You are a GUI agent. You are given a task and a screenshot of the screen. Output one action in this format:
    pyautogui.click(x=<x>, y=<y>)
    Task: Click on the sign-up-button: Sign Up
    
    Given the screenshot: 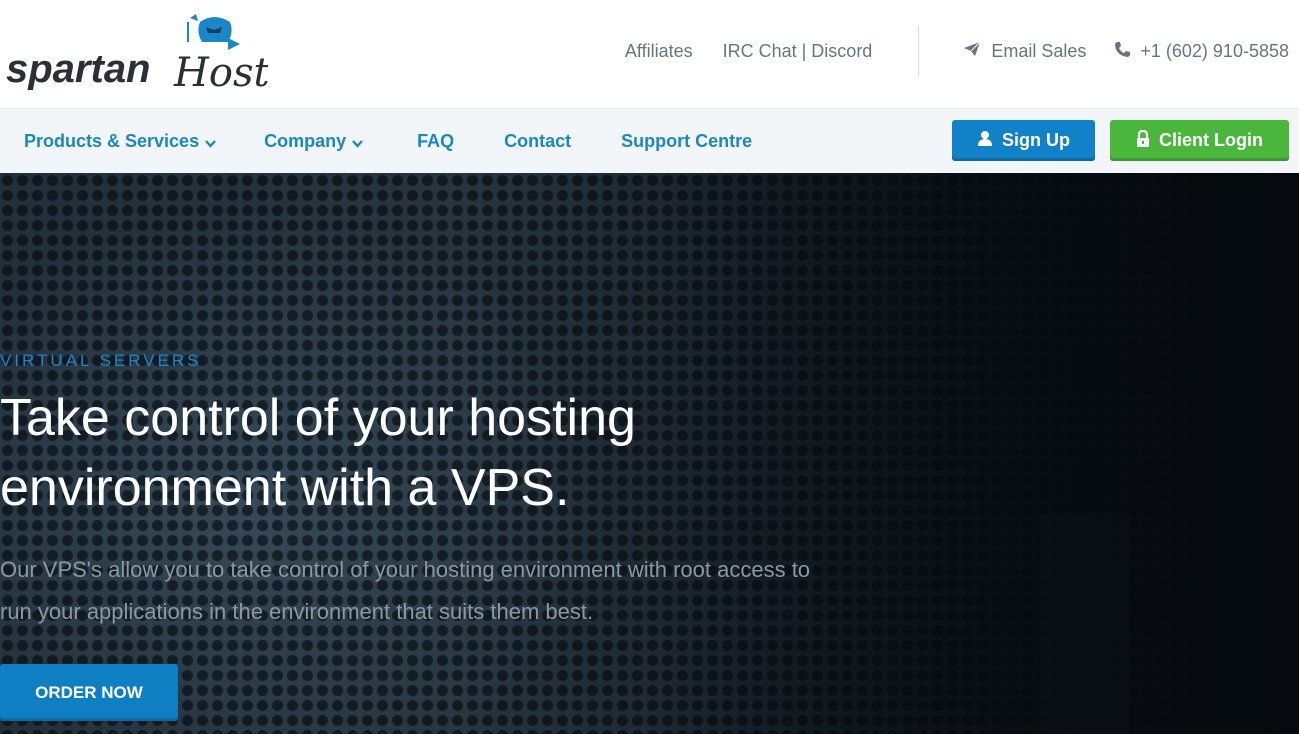 What is the action you would take?
    pyautogui.click(x=1023, y=140)
    